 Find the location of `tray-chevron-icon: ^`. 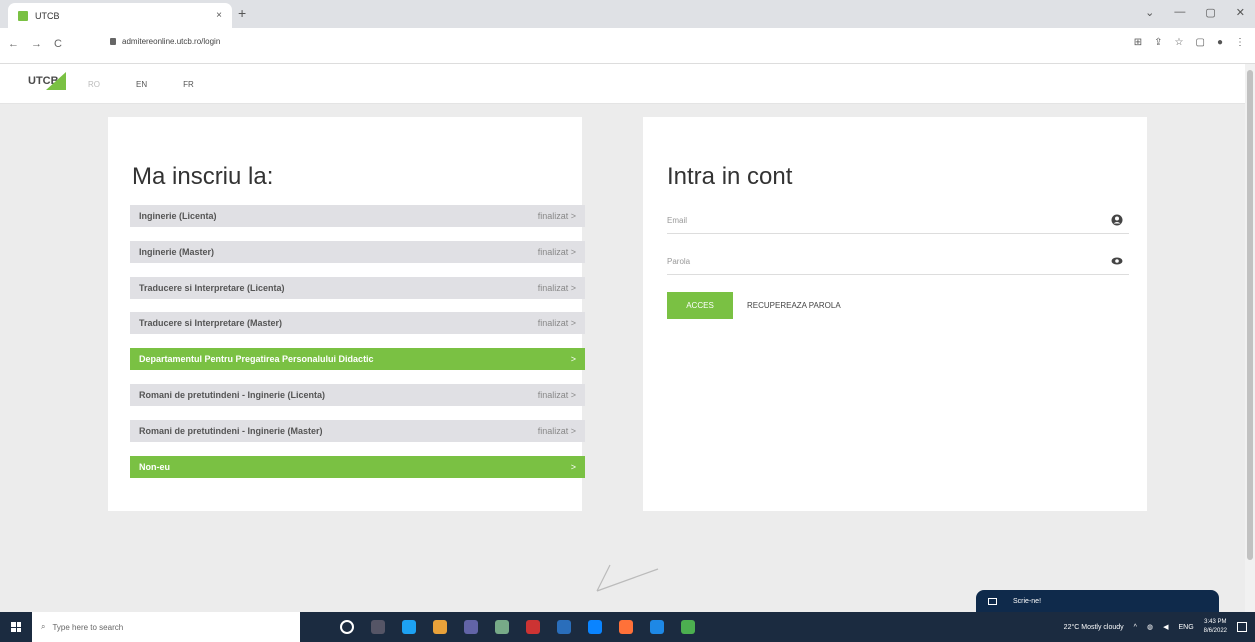

tray-chevron-icon: ^ is located at coordinates (1135, 627).